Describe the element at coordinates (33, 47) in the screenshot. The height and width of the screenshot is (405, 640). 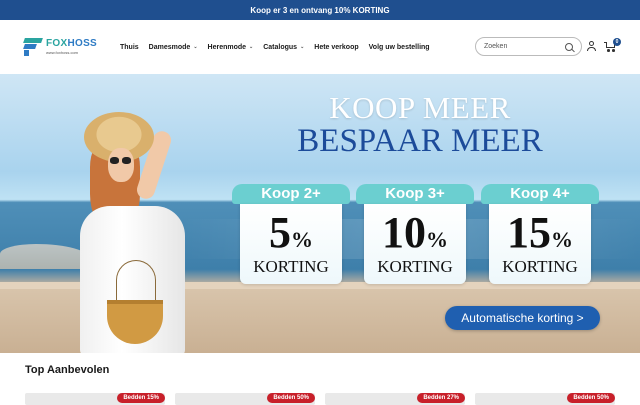
I see `logo-mark-icon` at that location.